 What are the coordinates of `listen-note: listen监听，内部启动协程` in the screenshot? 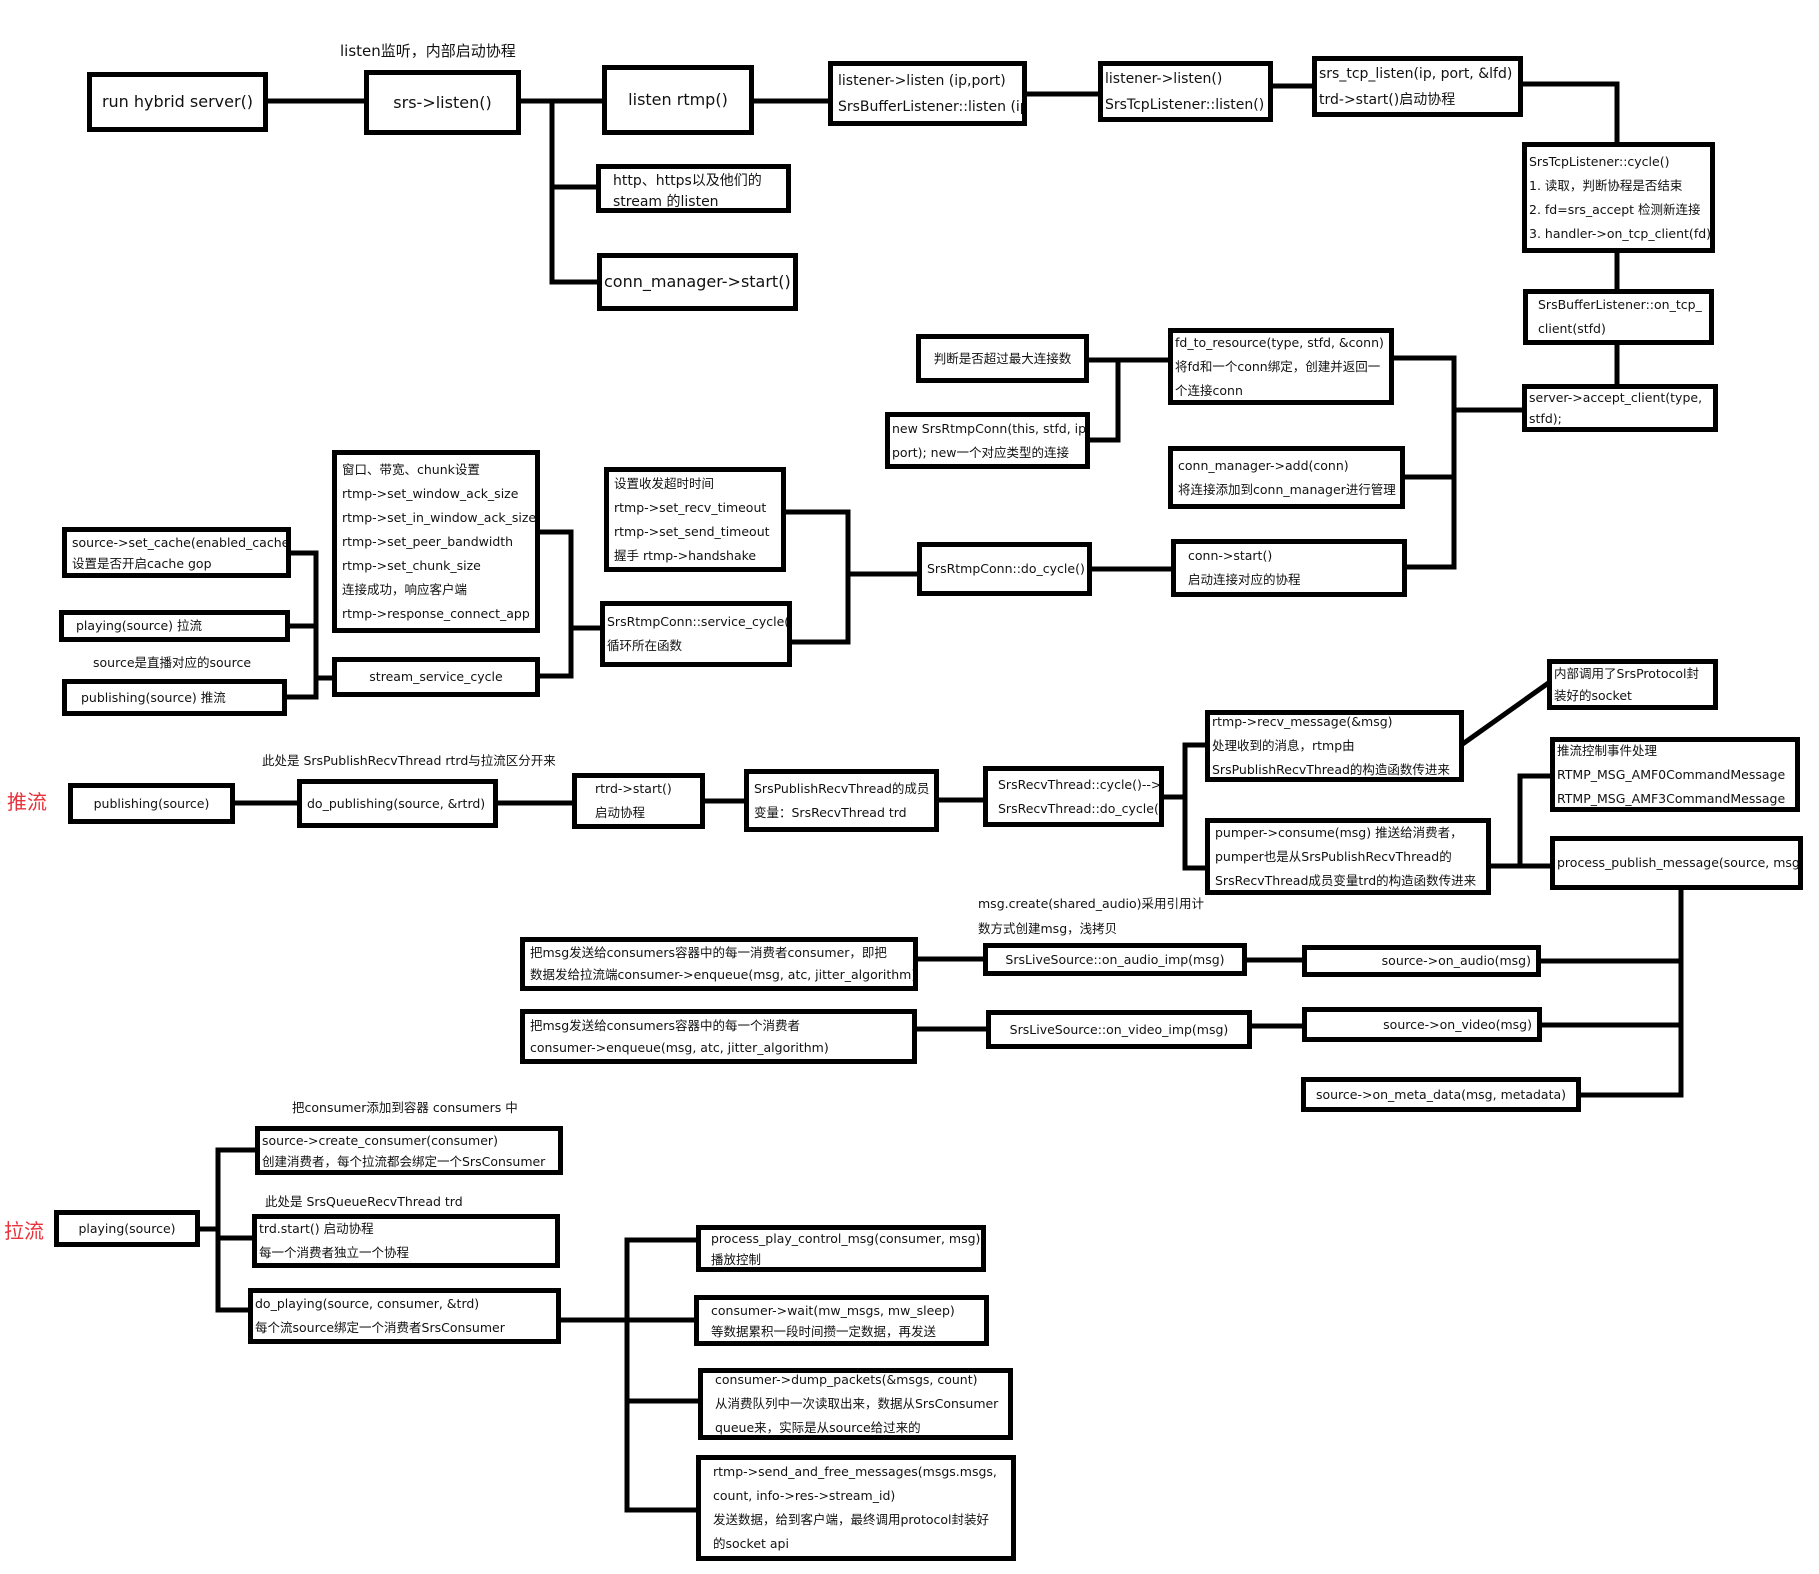 It's located at (428, 51).